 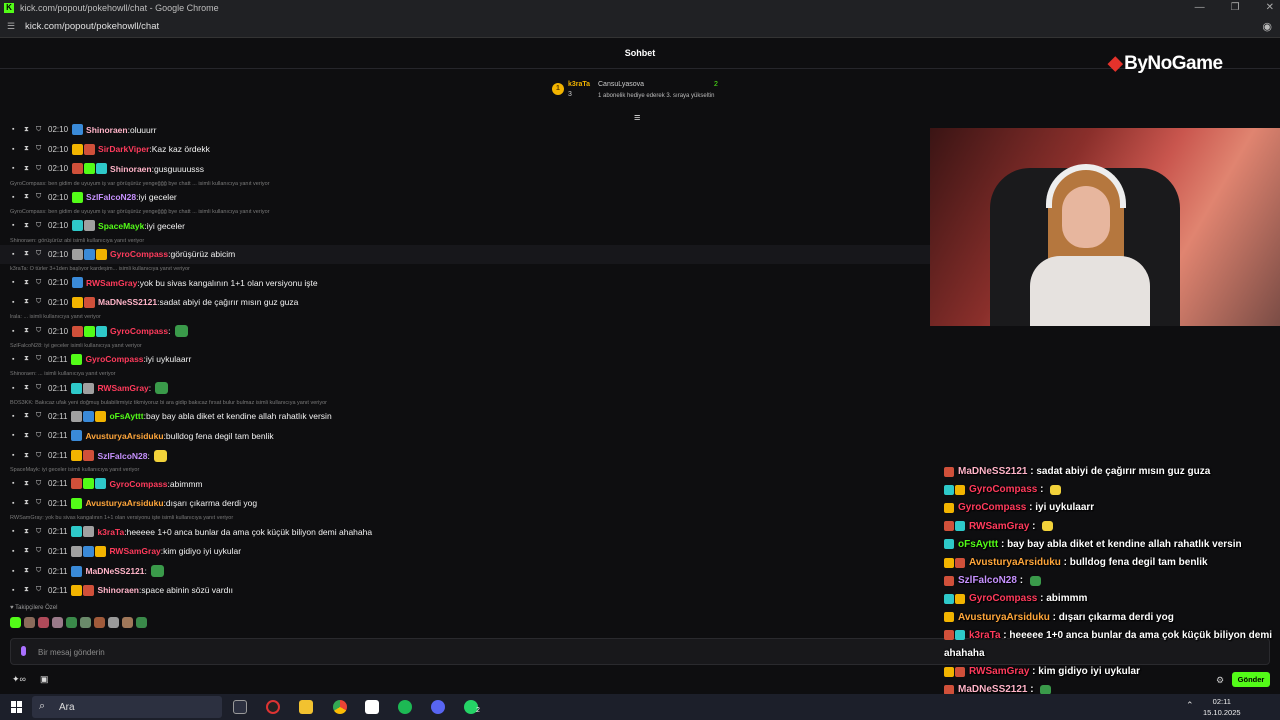 What do you see at coordinates (1190, 705) in the screenshot?
I see `tray-chevron-icon: ⌃` at bounding box center [1190, 705].